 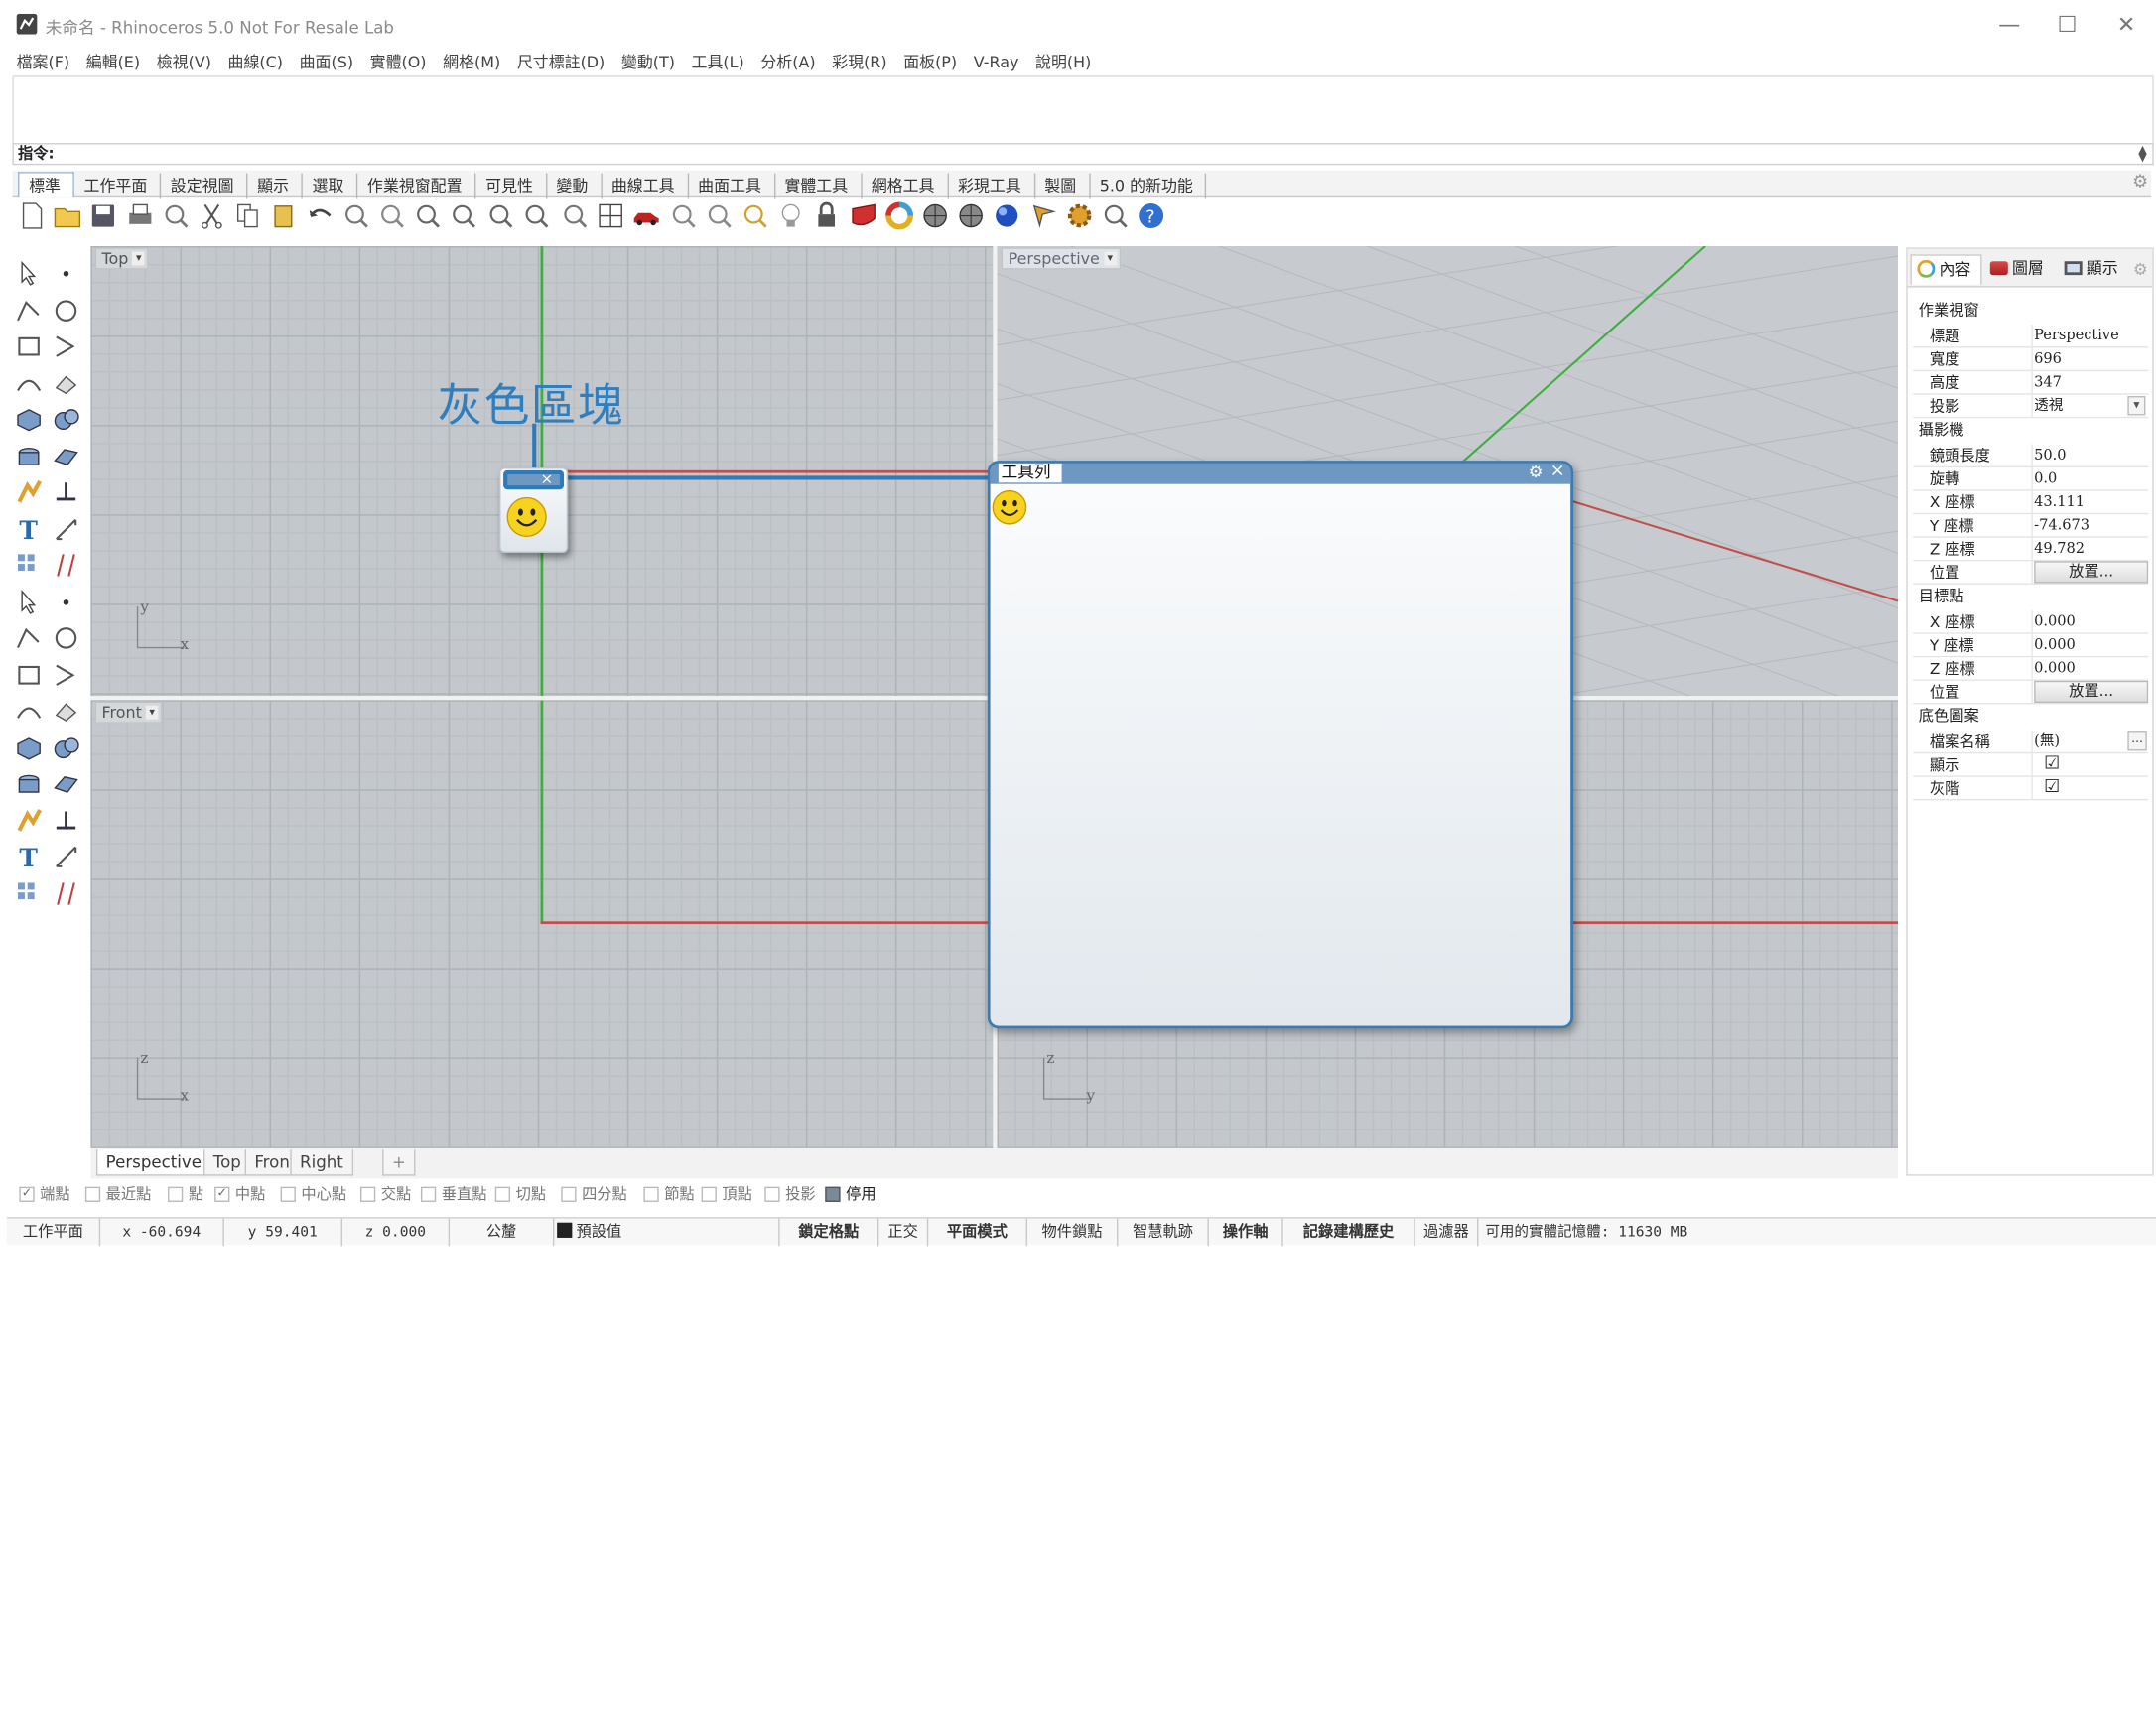 I want to click on status-ortho: 正交, so click(x=903, y=1232).